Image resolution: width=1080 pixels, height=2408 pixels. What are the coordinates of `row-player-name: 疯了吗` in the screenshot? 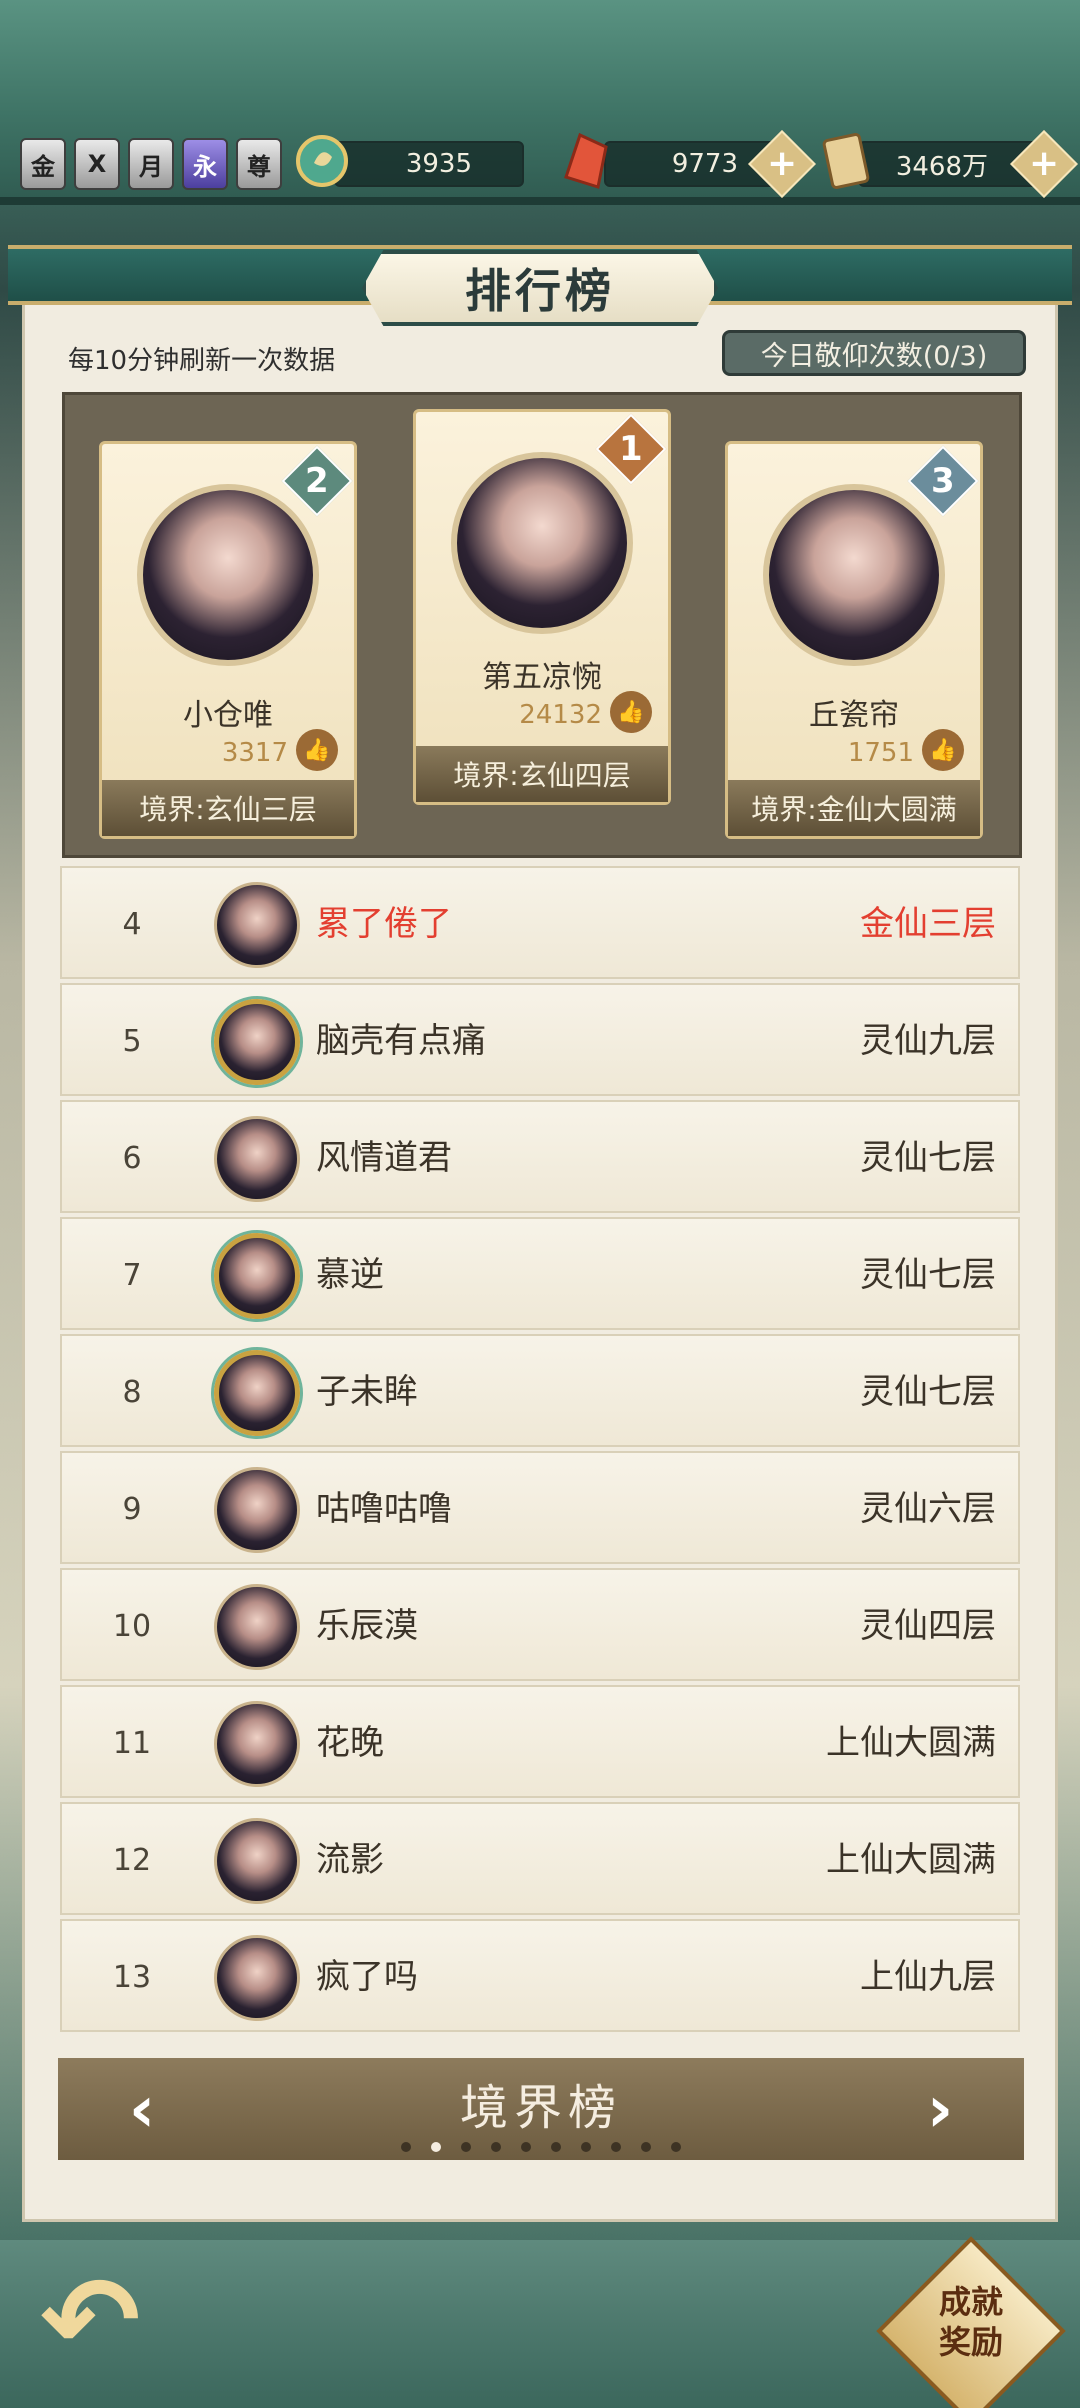 It's located at (367, 1977).